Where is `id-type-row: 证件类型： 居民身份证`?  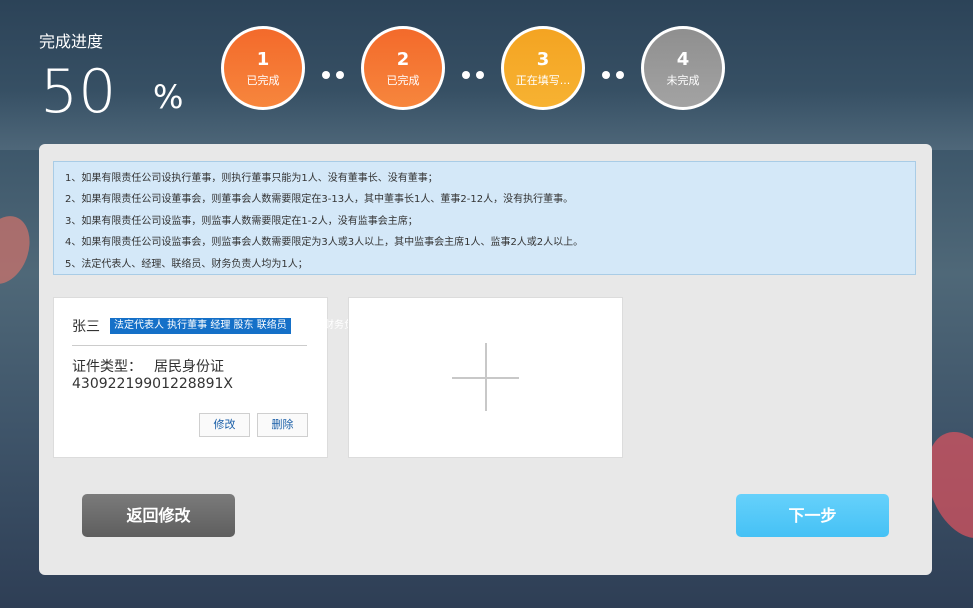 id-type-row: 证件类型： 居民身份证 is located at coordinates (148, 366).